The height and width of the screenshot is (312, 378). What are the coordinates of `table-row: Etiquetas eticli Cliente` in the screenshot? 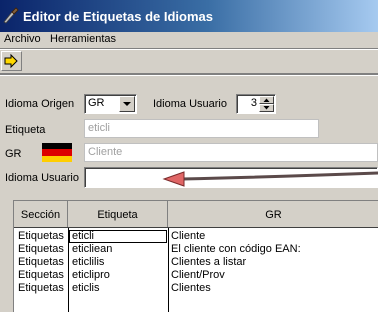 It's located at (196, 236).